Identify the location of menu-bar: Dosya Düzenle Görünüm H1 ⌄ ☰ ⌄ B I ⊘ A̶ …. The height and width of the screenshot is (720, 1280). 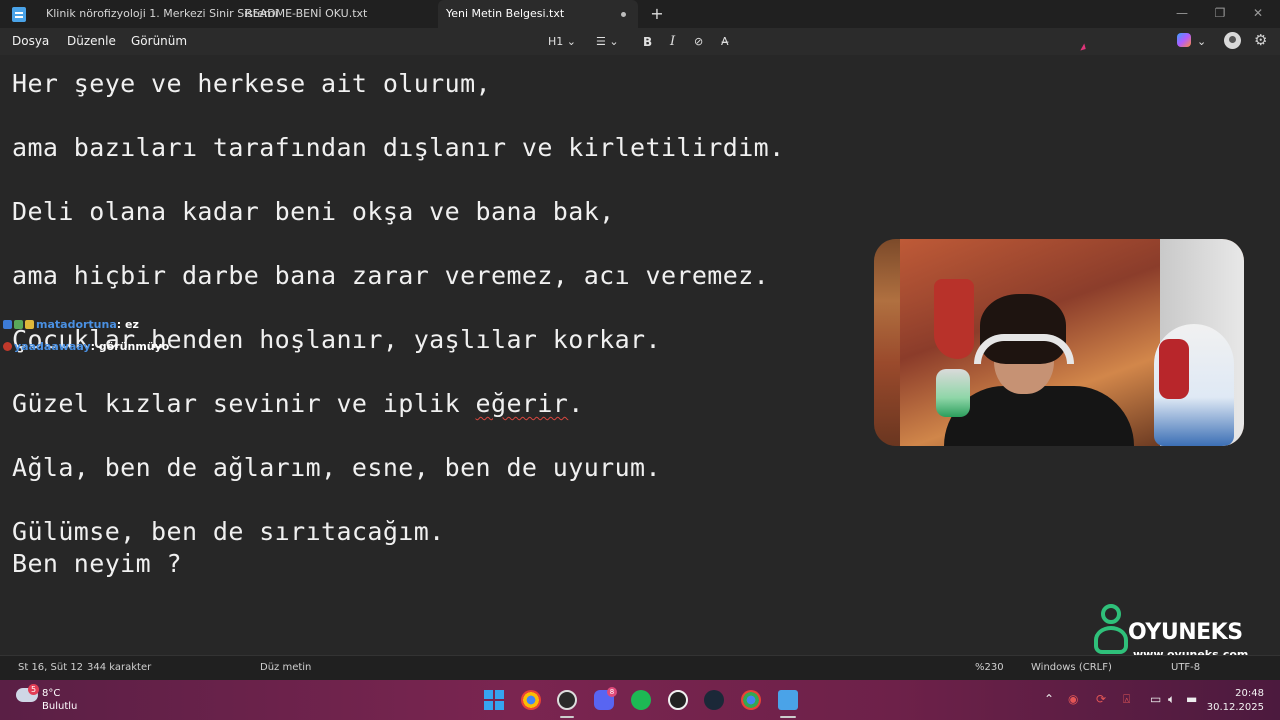
(640, 41).